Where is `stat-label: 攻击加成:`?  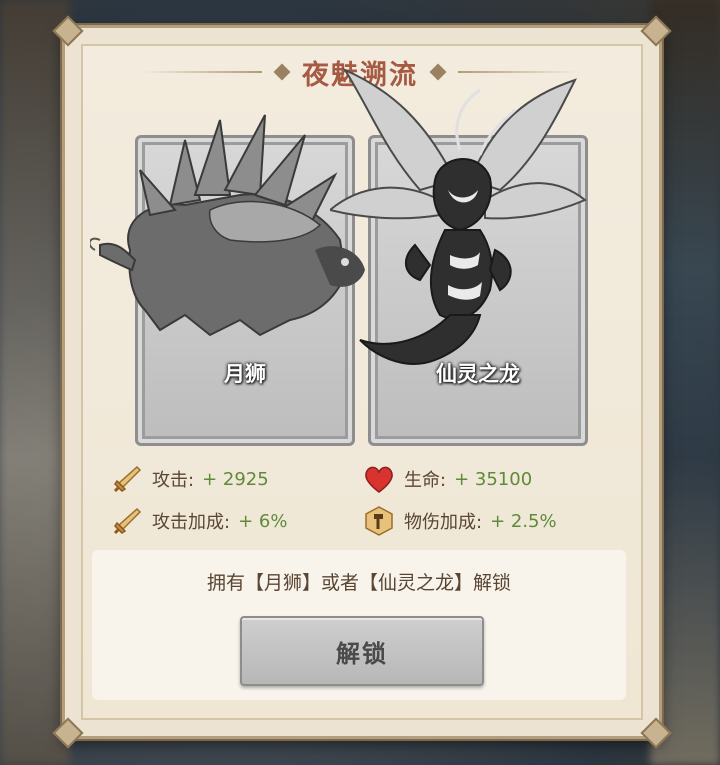 stat-label: 攻击加成: is located at coordinates (191, 522).